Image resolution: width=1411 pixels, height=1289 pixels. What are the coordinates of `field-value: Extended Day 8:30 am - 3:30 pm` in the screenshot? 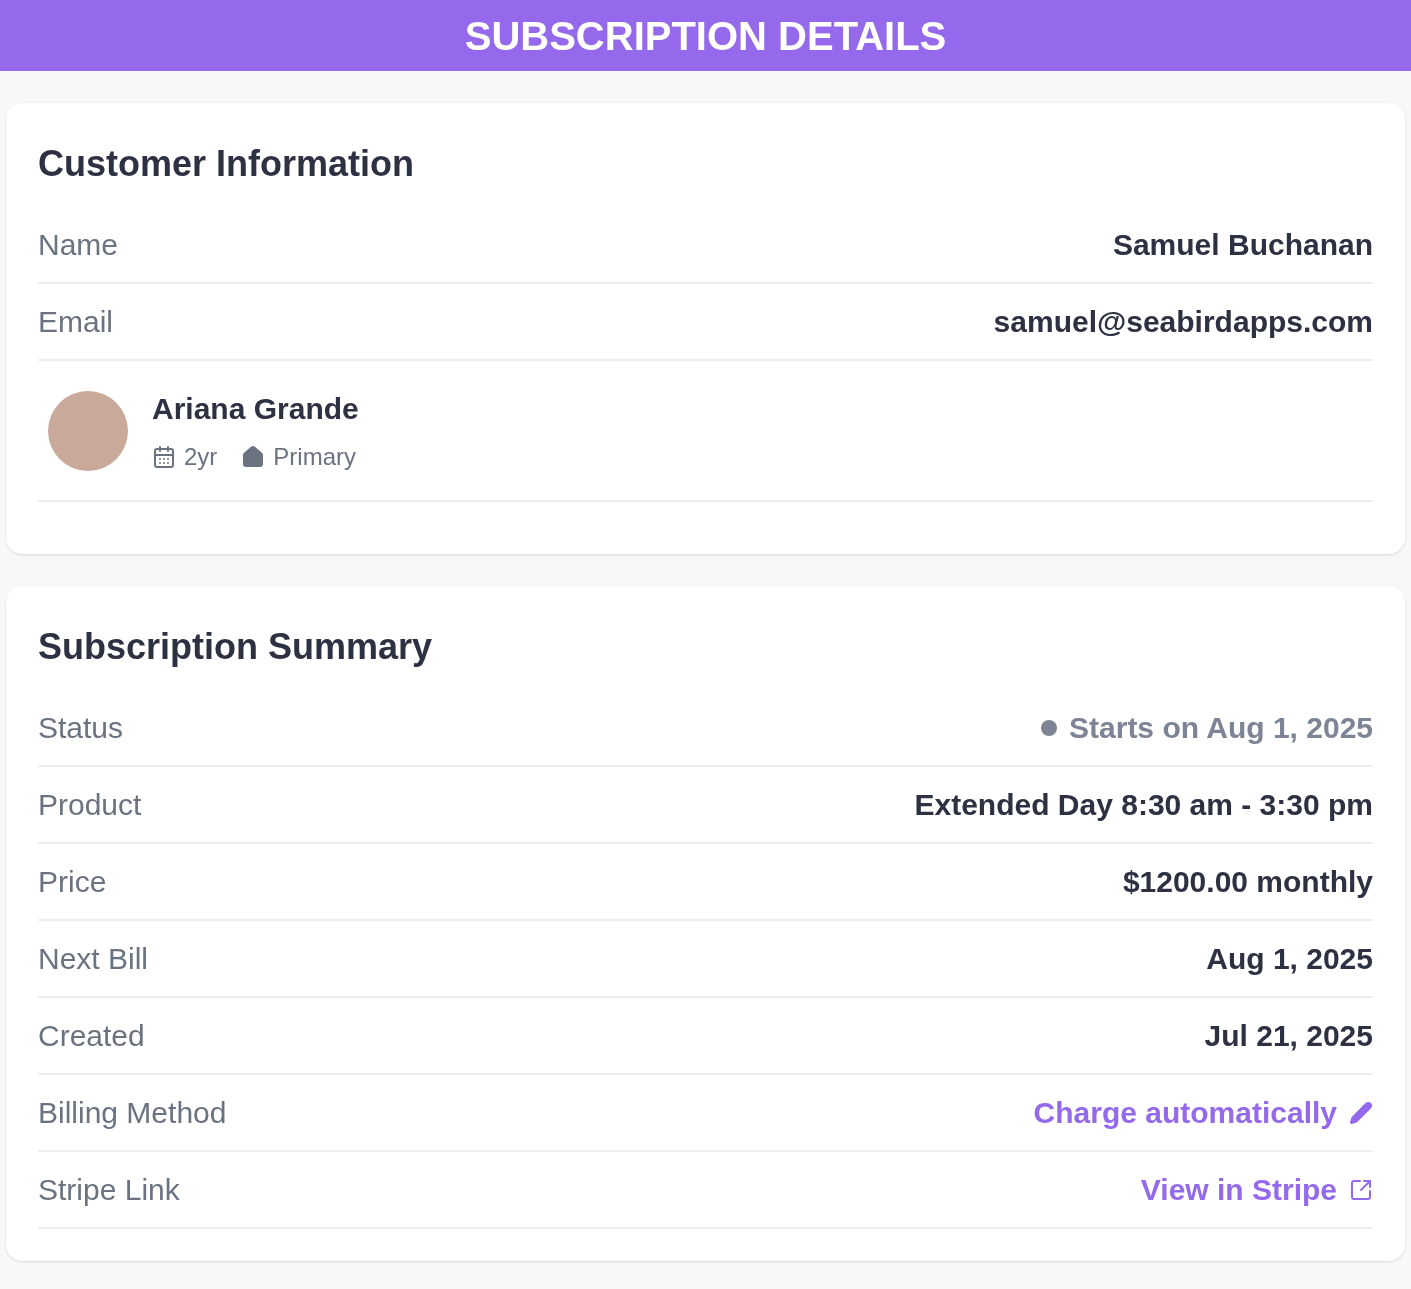 It's located at (1143, 805).